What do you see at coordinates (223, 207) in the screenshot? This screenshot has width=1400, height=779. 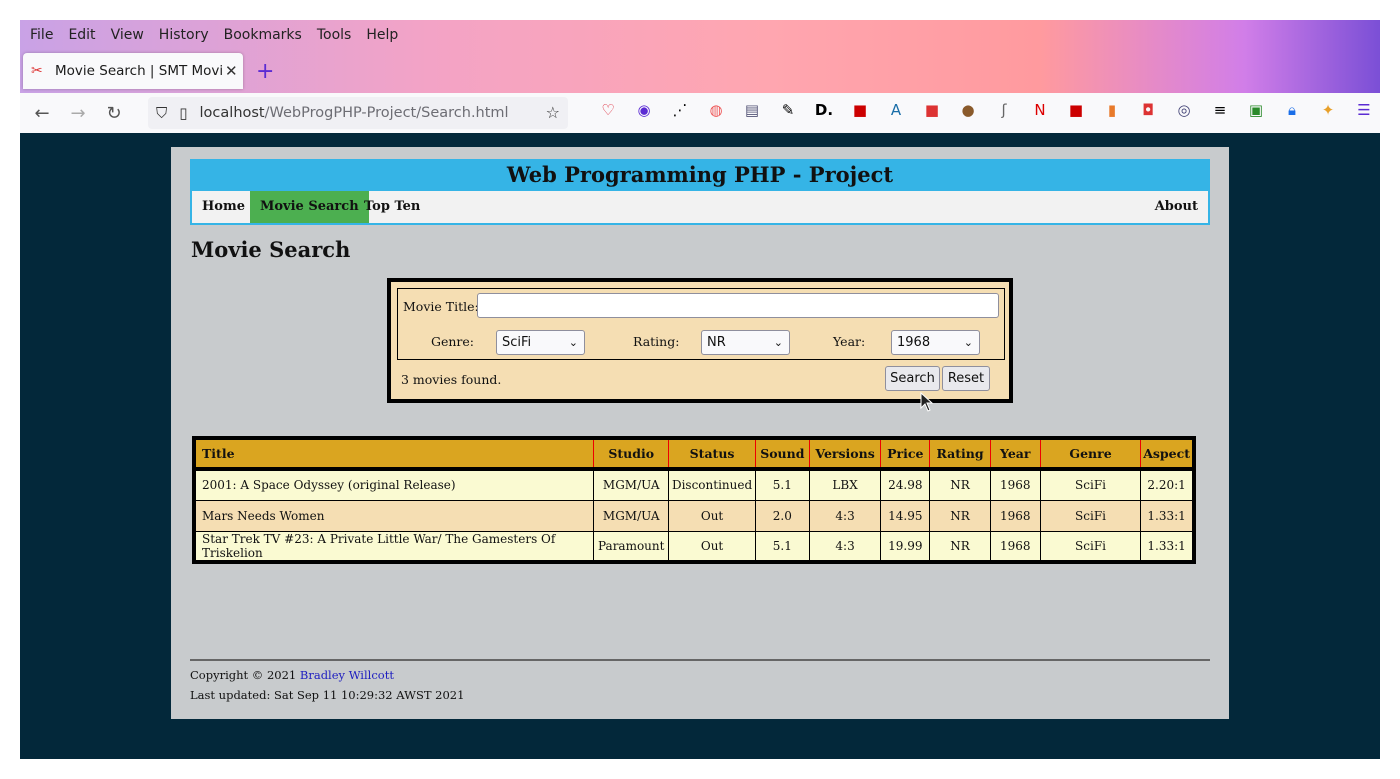 I see `nav-home: Home` at bounding box center [223, 207].